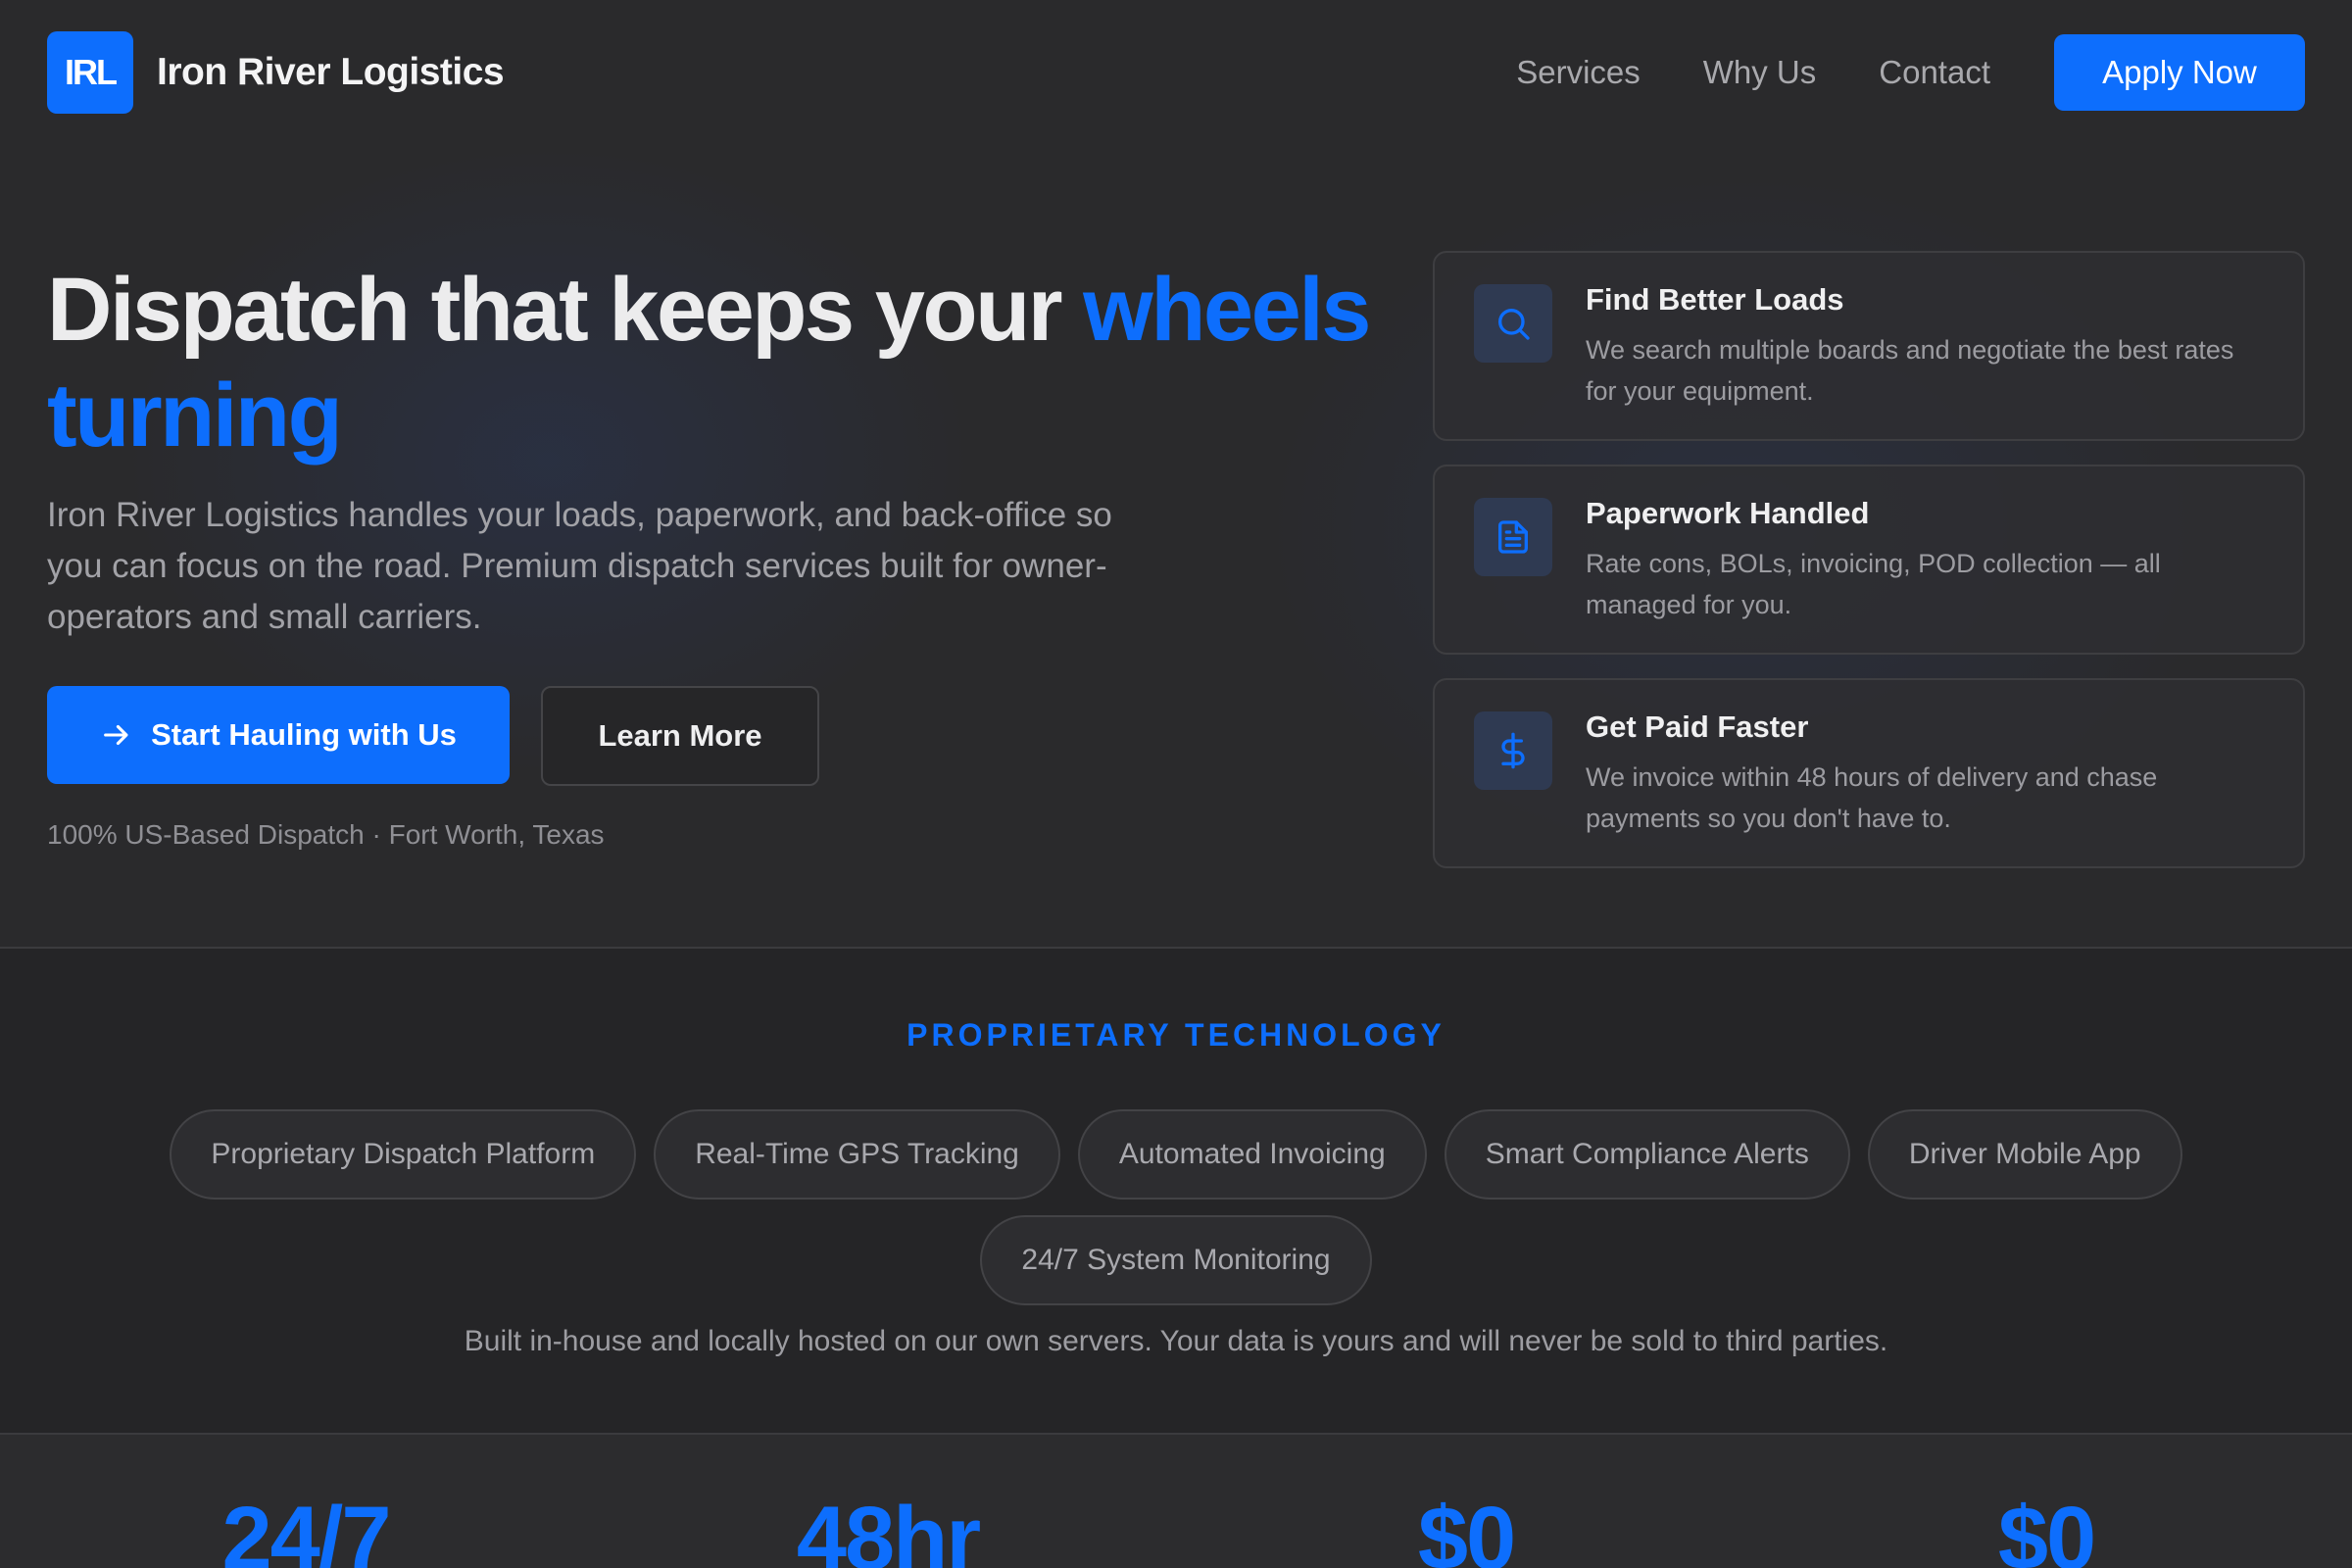  I want to click on nav-link-contact: Contact, so click(1934, 72).